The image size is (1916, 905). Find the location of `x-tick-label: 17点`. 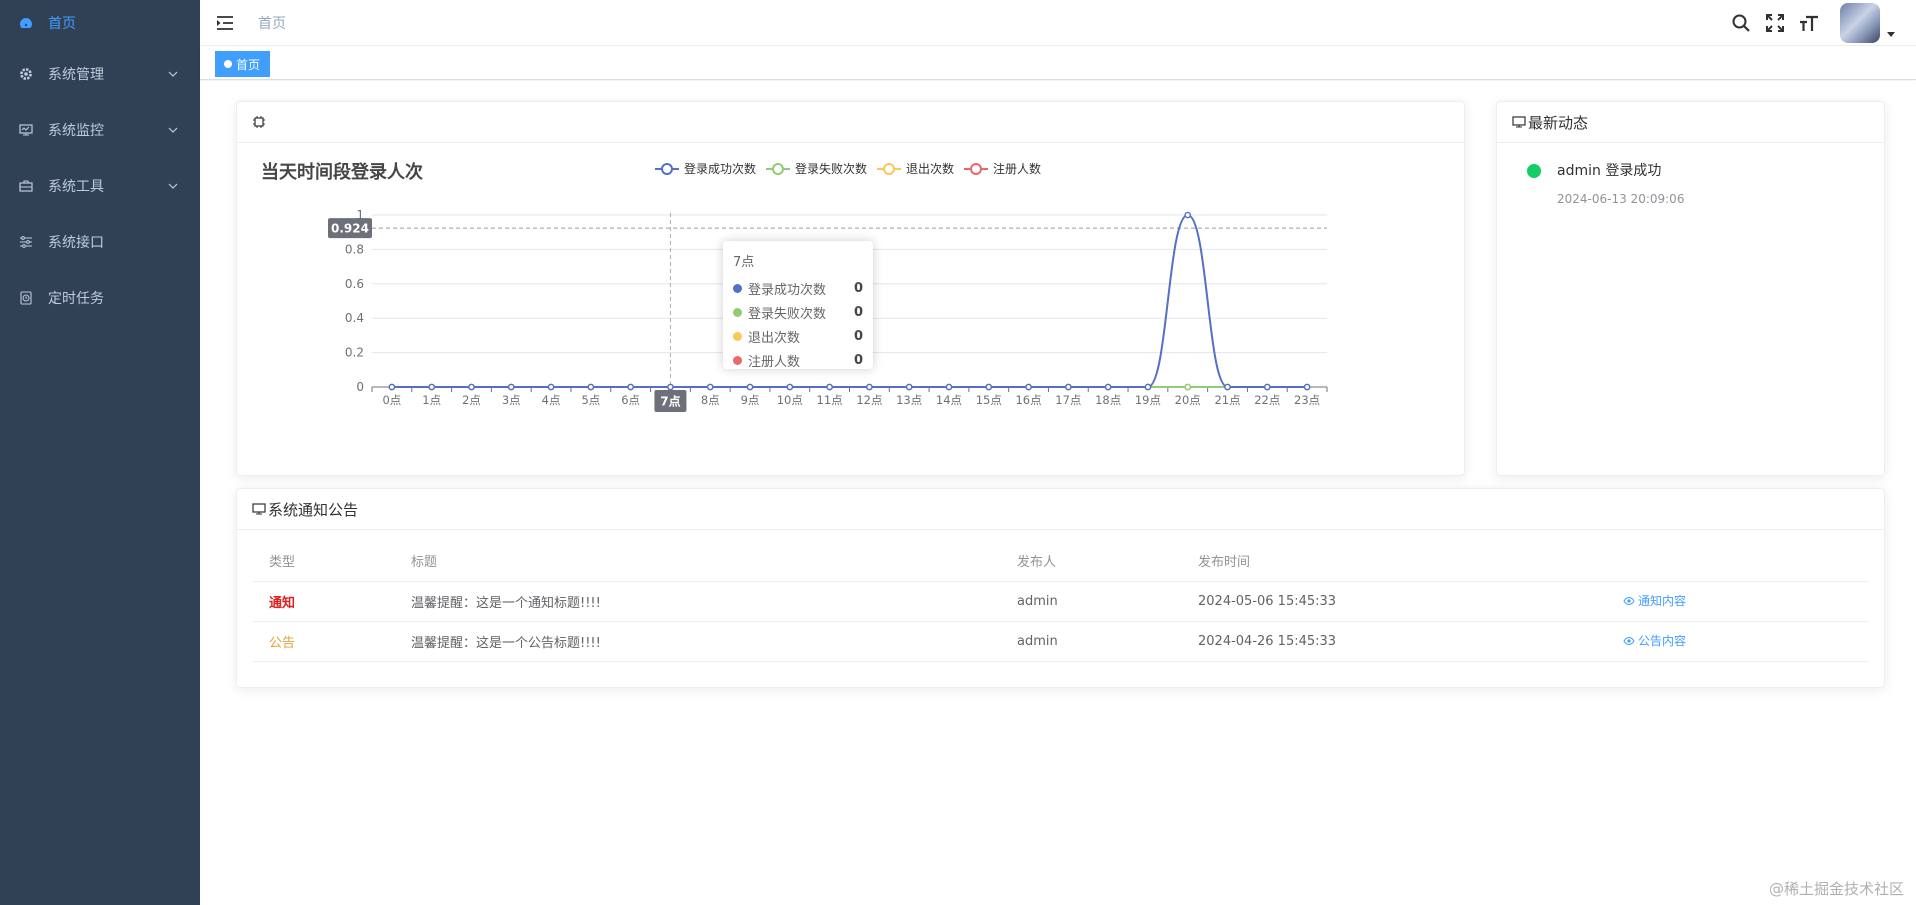

x-tick-label: 17点 is located at coordinates (1068, 400).